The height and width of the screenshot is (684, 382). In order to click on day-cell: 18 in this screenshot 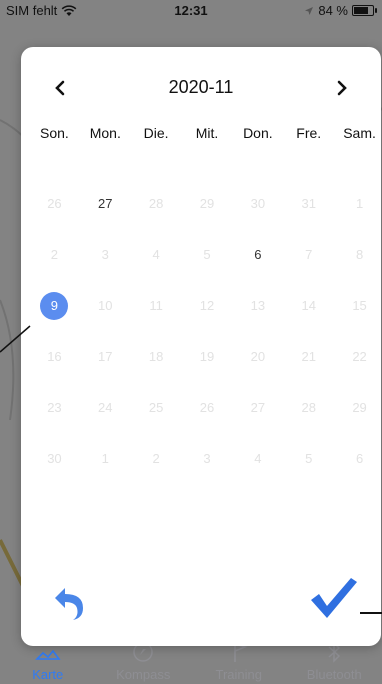, I will do `click(156, 371)`.